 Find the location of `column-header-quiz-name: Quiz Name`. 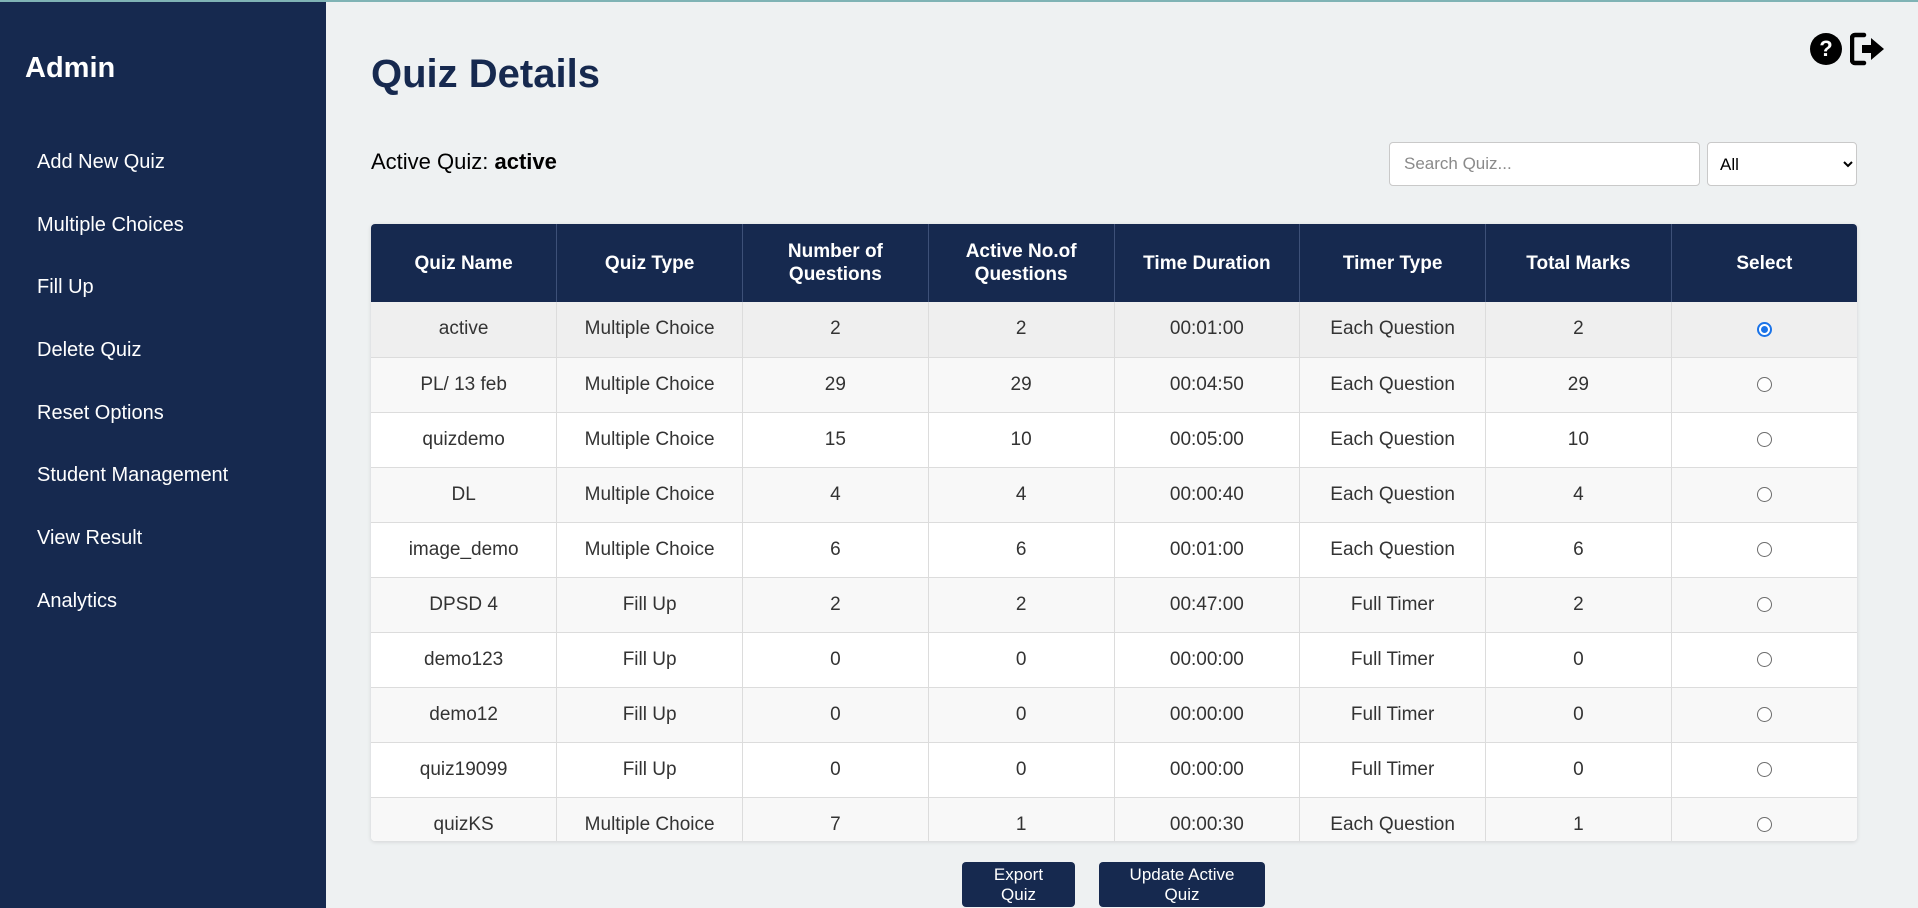

column-header-quiz-name: Quiz Name is located at coordinates (464, 263).